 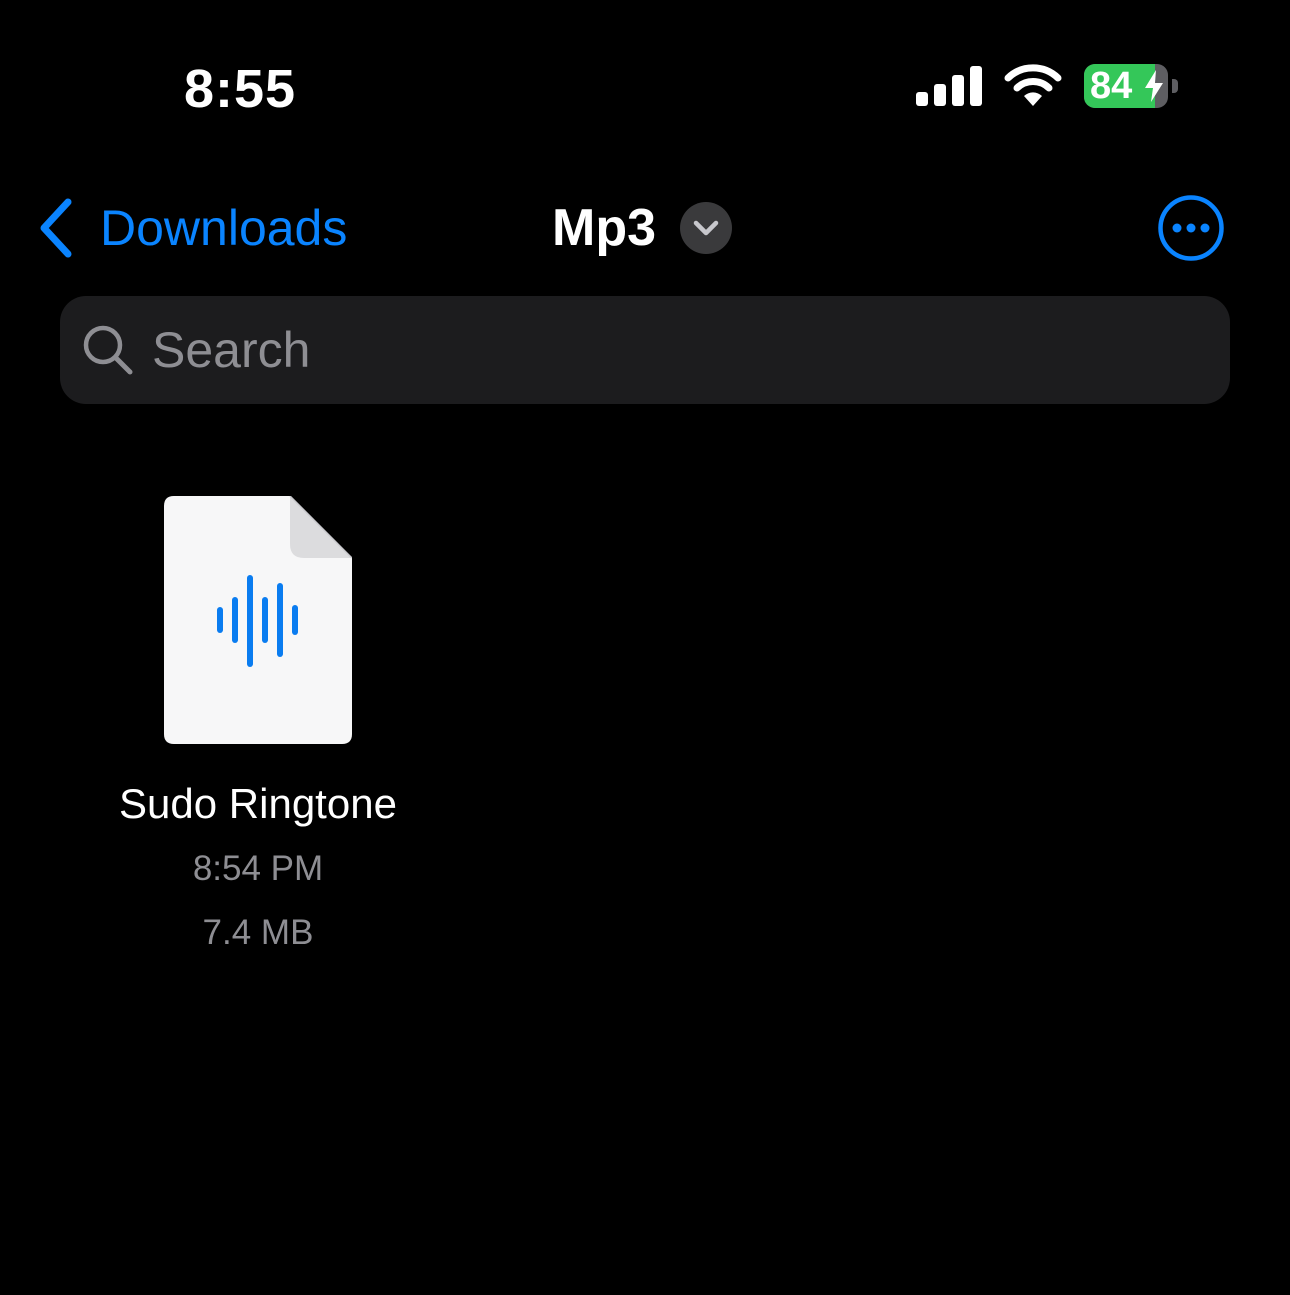 I want to click on folder-title-menu: Mp3, so click(x=642, y=228).